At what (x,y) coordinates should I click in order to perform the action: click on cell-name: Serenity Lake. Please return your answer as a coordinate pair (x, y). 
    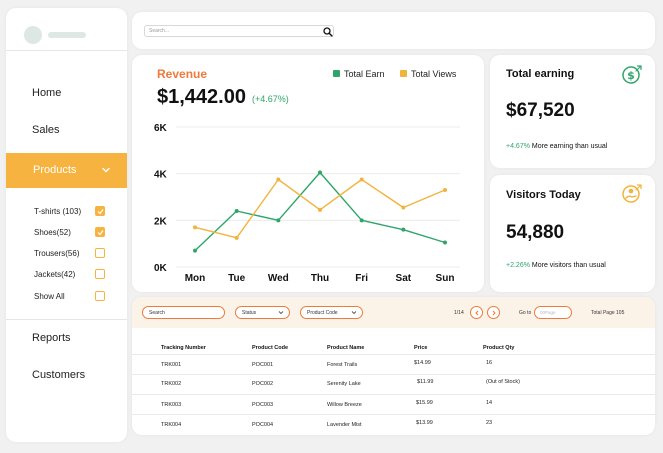
    Looking at the image, I should click on (344, 384).